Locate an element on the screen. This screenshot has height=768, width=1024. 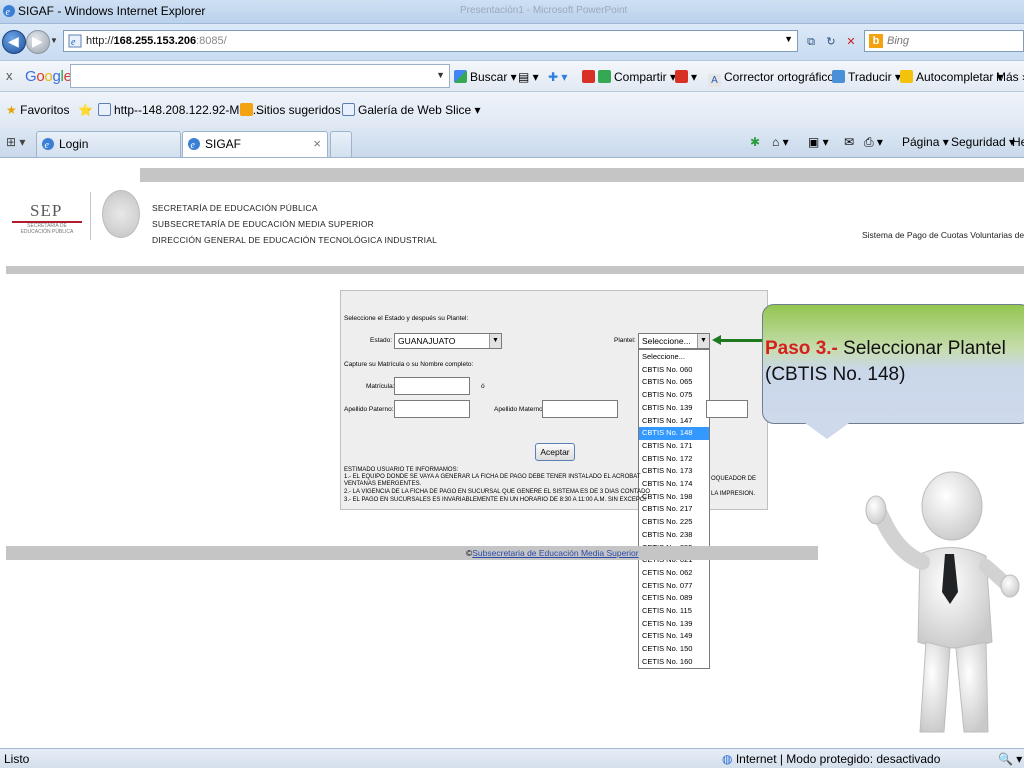
translate-button: Traducir ▾ is located at coordinates (866, 77).